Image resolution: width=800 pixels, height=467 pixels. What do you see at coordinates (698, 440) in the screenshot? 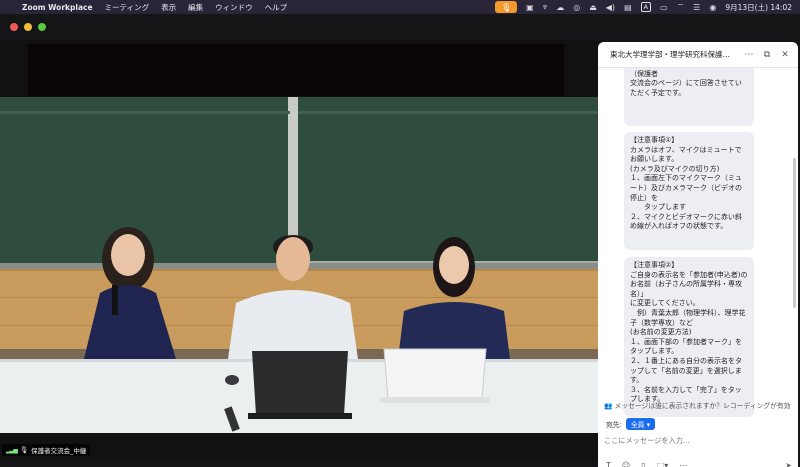
I see `chat-message-input` at bounding box center [698, 440].